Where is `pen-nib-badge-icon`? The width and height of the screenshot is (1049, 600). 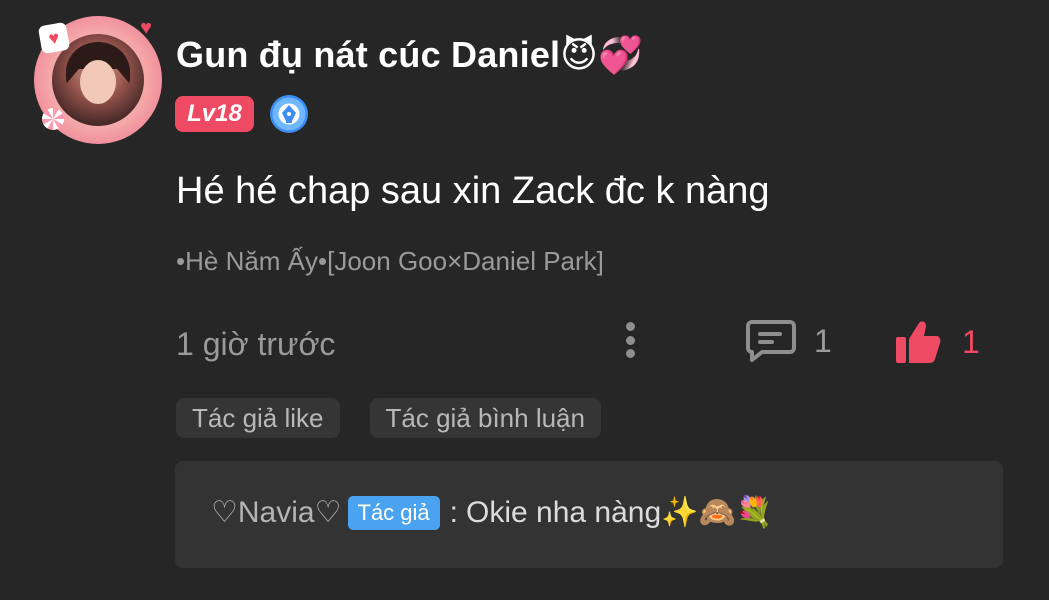 pen-nib-badge-icon is located at coordinates (289, 114).